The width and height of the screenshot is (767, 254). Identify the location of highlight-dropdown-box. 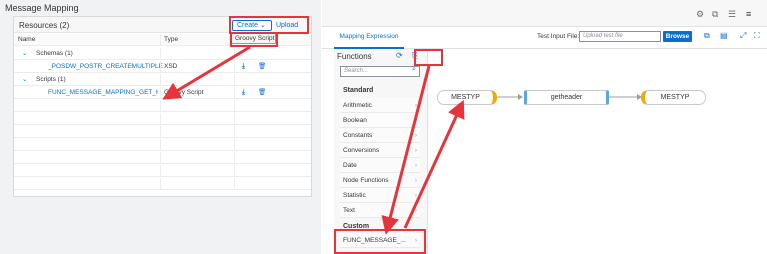
(254, 39).